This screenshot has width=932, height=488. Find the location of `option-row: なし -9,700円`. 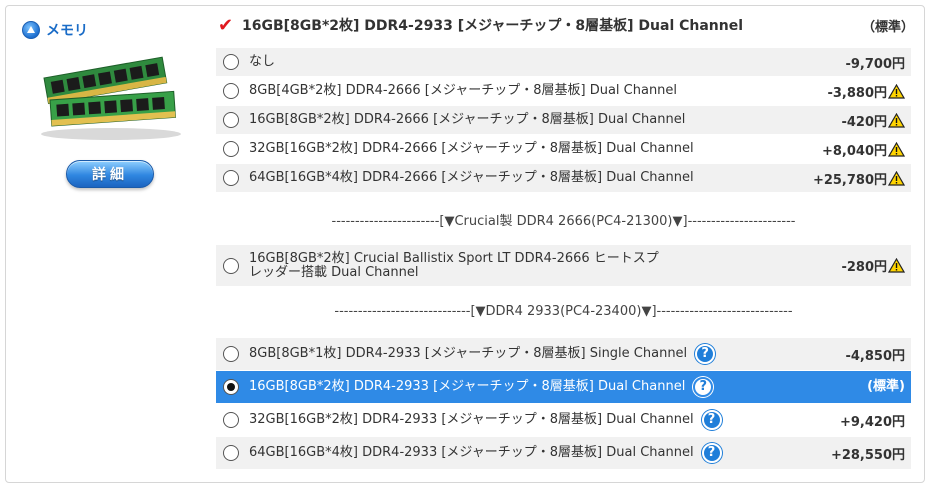

option-row: なし -9,700円 is located at coordinates (563, 62).